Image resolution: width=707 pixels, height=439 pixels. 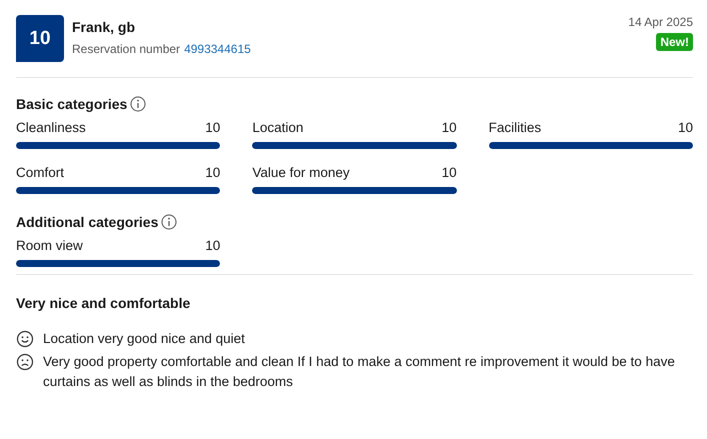 I want to click on category-name: Location, so click(x=278, y=127).